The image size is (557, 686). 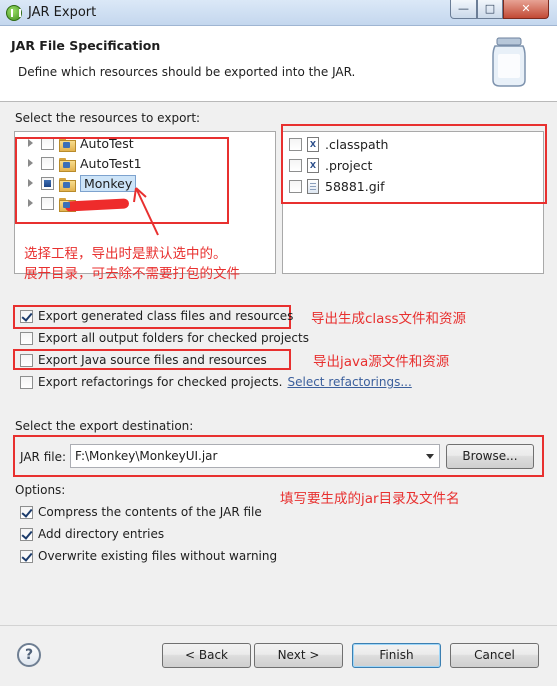 What do you see at coordinates (104, 426) in the screenshot?
I see `destination-label: Select the export destination:` at bounding box center [104, 426].